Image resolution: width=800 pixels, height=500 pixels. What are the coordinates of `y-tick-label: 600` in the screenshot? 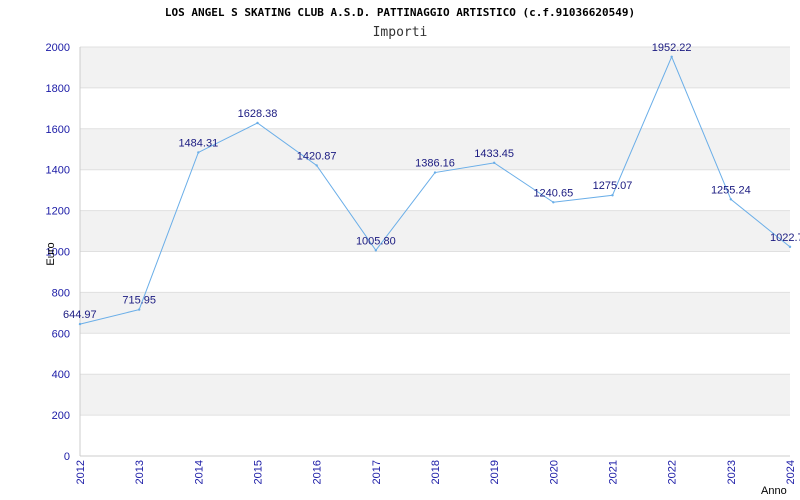 It's located at (61, 334).